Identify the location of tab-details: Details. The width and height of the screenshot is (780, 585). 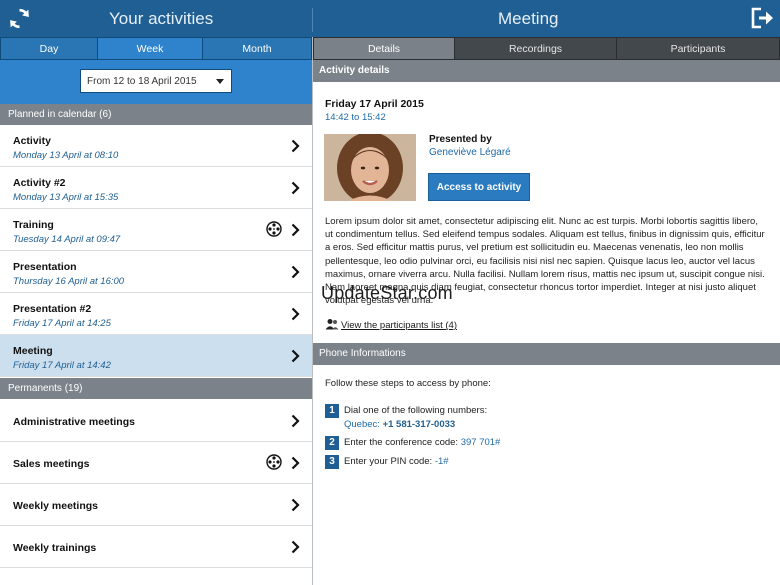
(384, 48).